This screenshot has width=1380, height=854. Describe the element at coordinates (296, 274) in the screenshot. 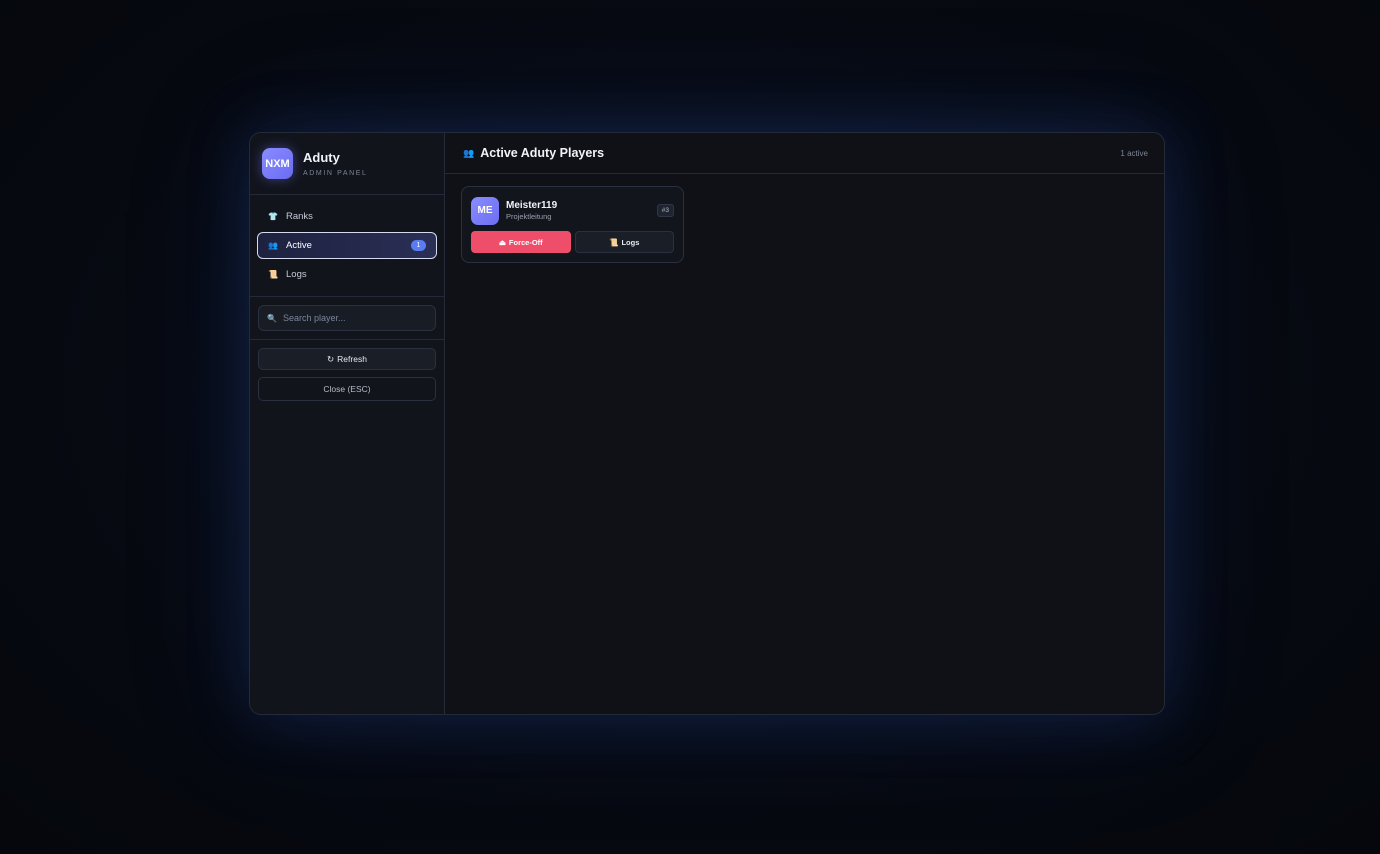

I see `sidebar-item-label: Logs` at that location.